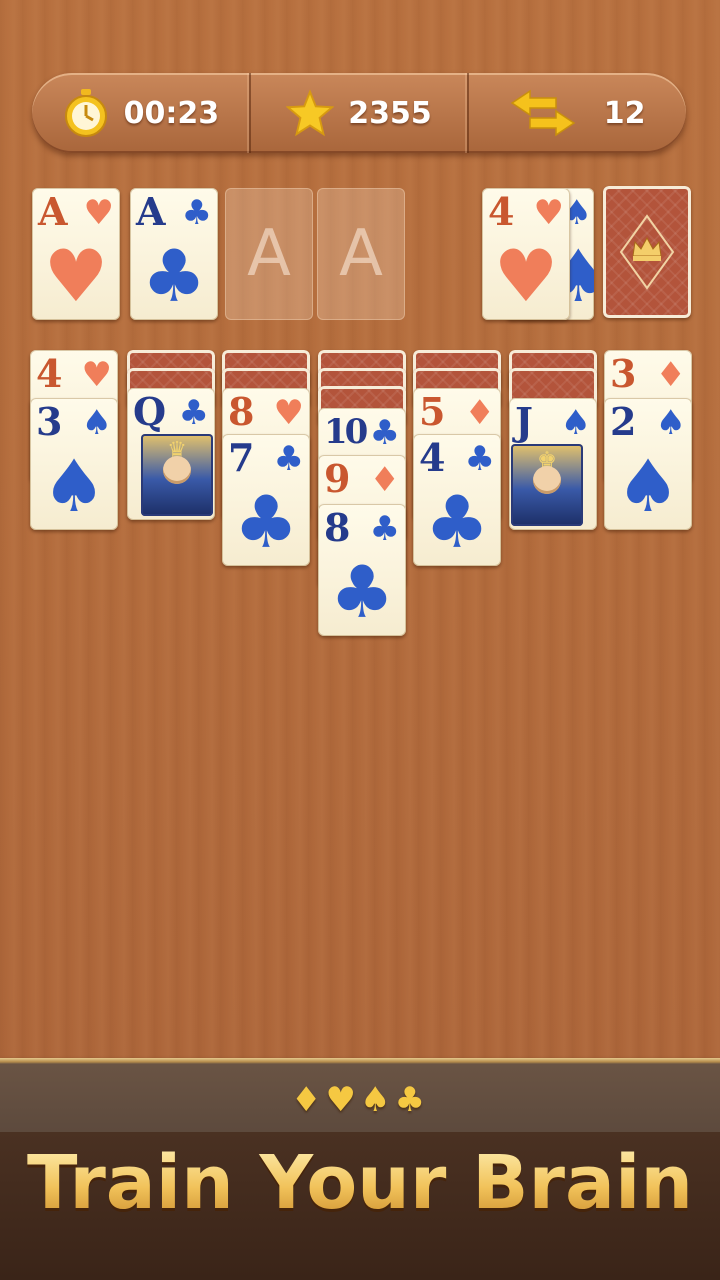  Describe the element at coordinates (524, 421) in the screenshot. I see `card-rank: J` at that location.